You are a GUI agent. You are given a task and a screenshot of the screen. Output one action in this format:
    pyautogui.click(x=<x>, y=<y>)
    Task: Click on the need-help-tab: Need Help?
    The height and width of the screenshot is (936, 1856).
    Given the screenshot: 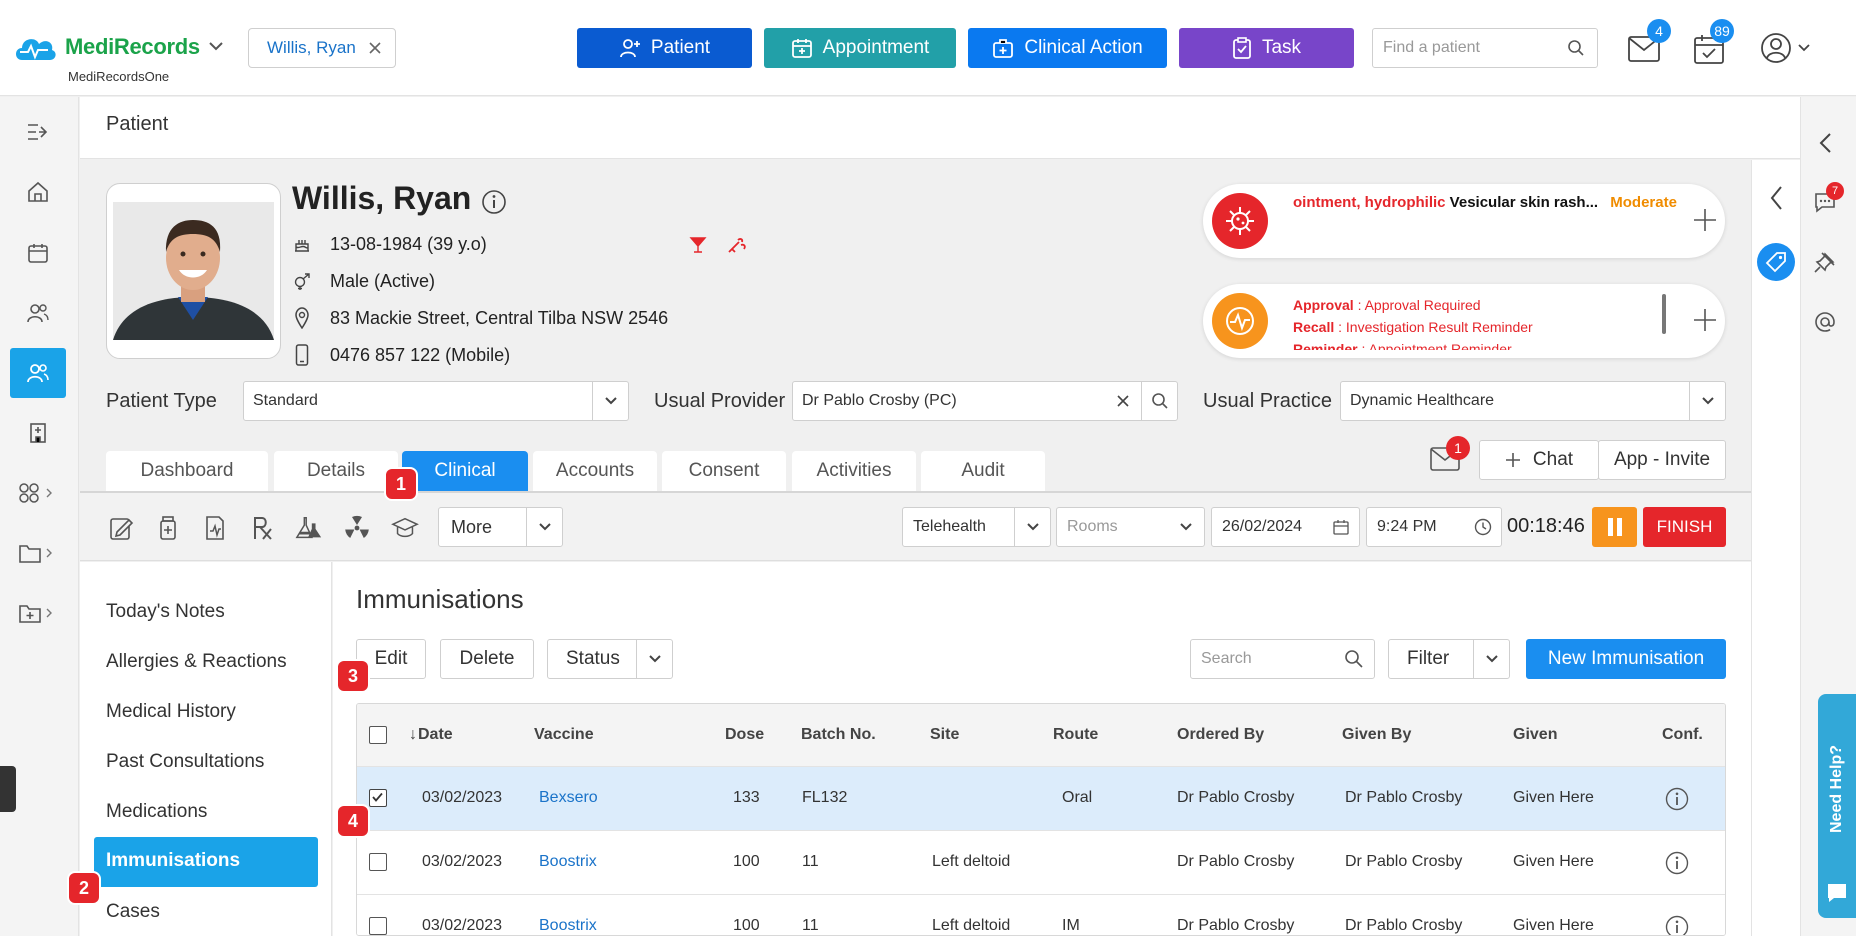 What is the action you would take?
    pyautogui.click(x=1837, y=806)
    